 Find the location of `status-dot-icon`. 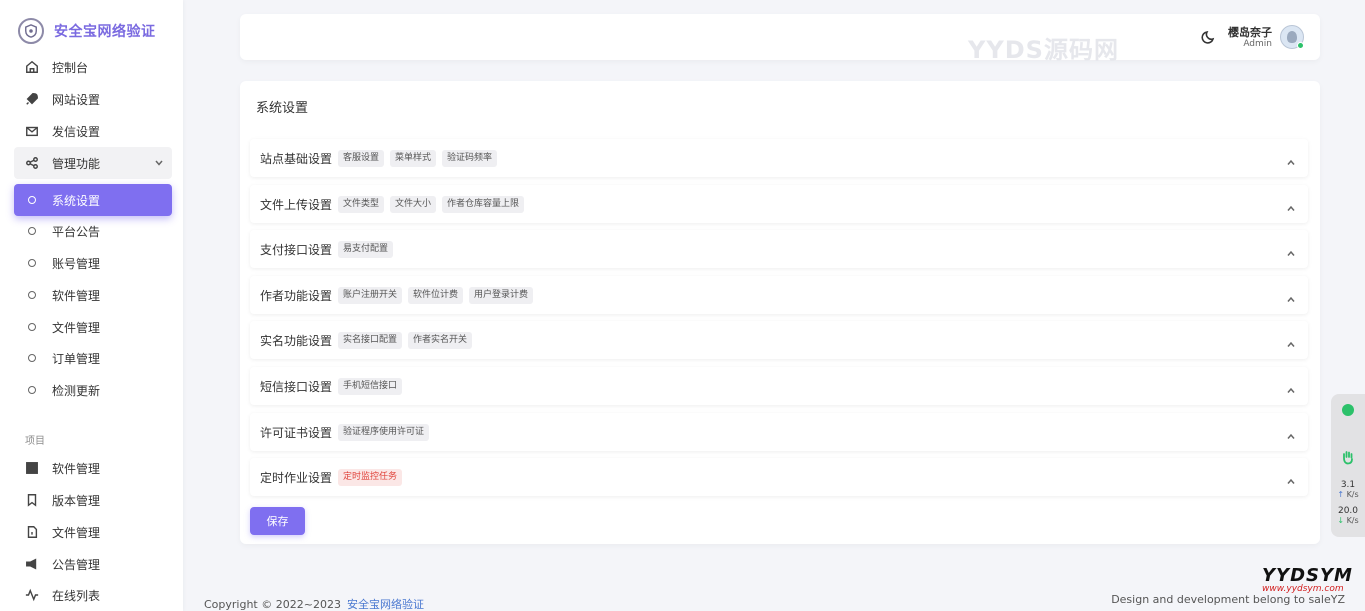

status-dot-icon is located at coordinates (1348, 410).